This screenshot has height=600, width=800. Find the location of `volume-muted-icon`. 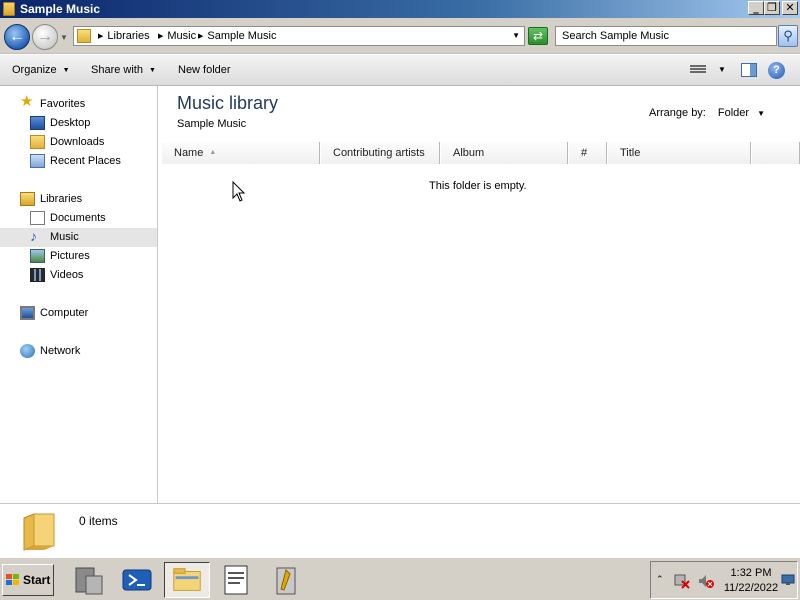

volume-muted-icon is located at coordinates (706, 581).